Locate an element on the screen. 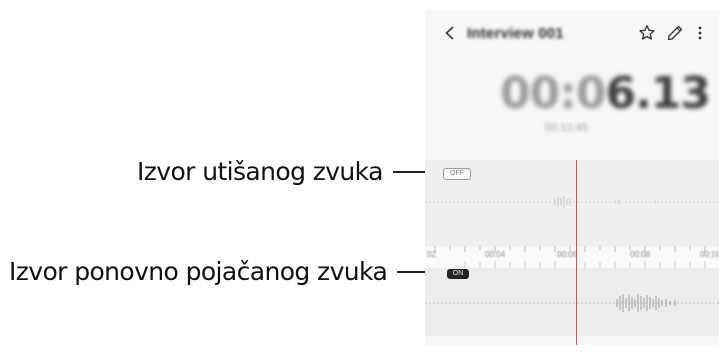 The image size is (719, 354). more-vert-icon is located at coordinates (700, 33).